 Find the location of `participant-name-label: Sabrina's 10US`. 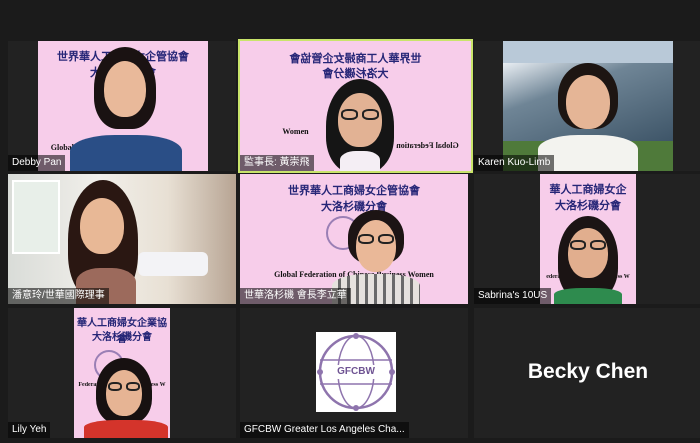

participant-name-label: Sabrina's 10US is located at coordinates (513, 296).